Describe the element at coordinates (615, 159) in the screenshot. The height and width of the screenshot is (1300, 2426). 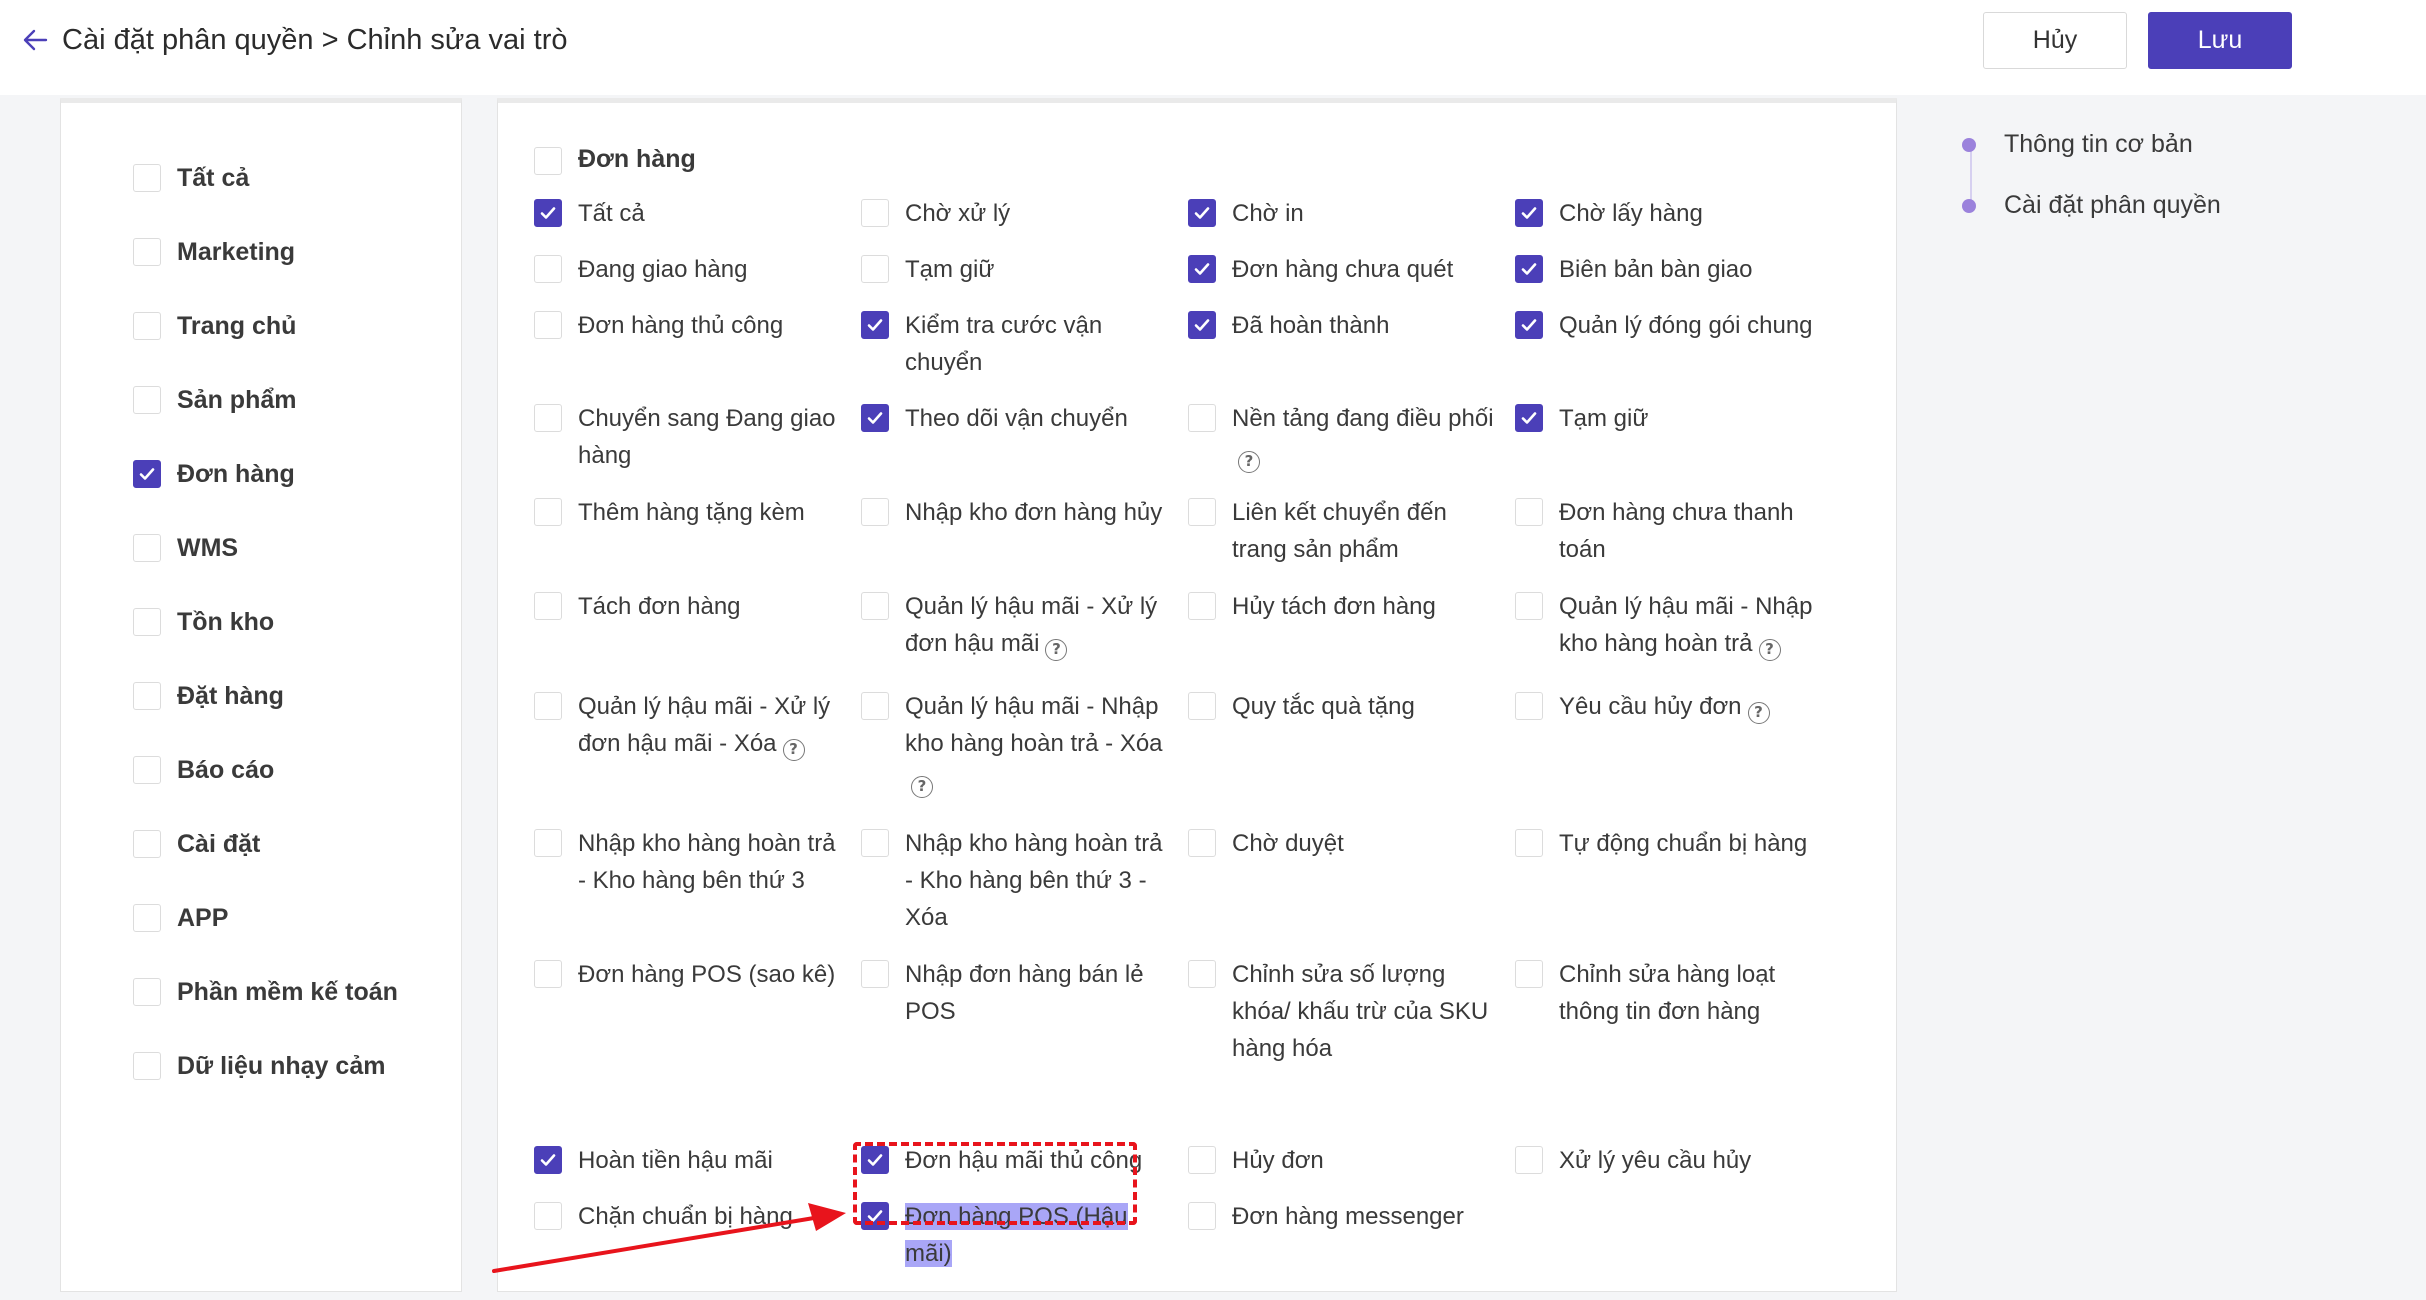
I see `section-order-checkbox: Đơn hàng` at that location.